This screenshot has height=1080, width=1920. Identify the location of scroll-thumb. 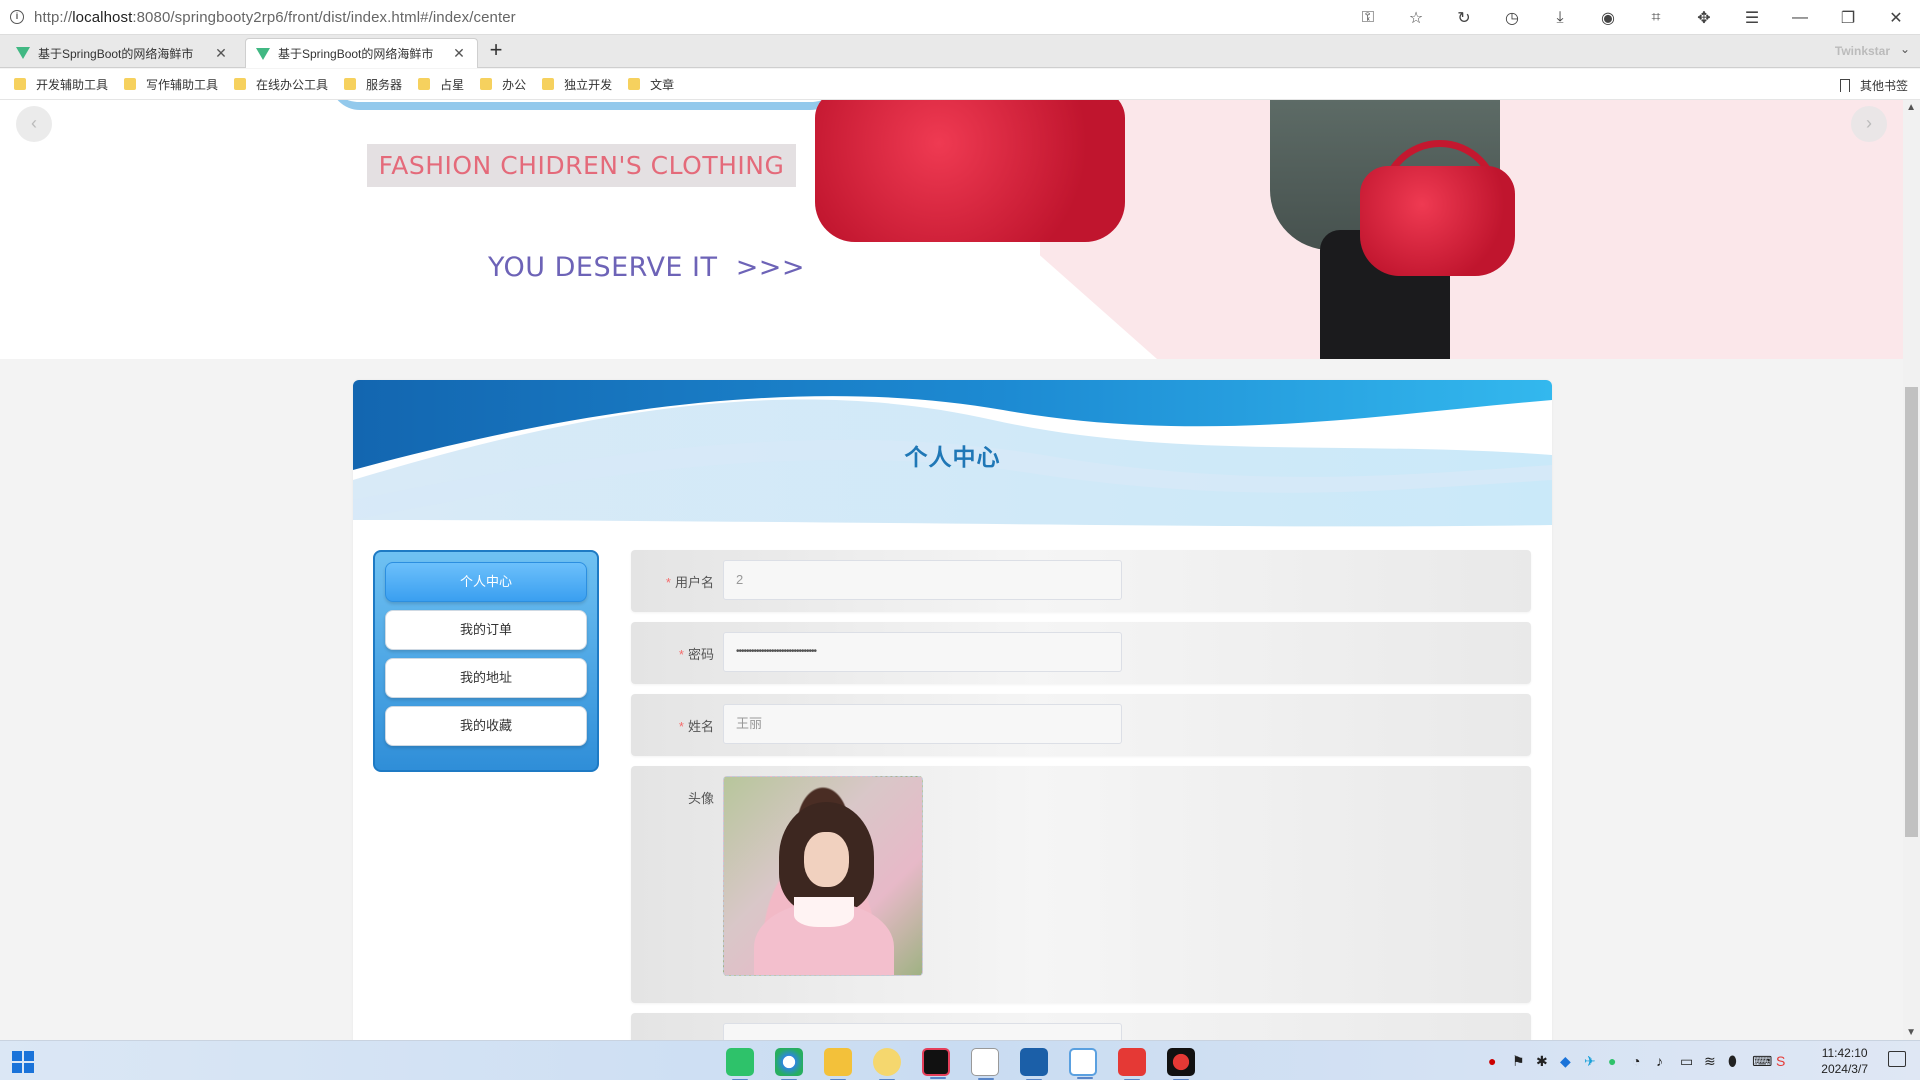
(1911, 612).